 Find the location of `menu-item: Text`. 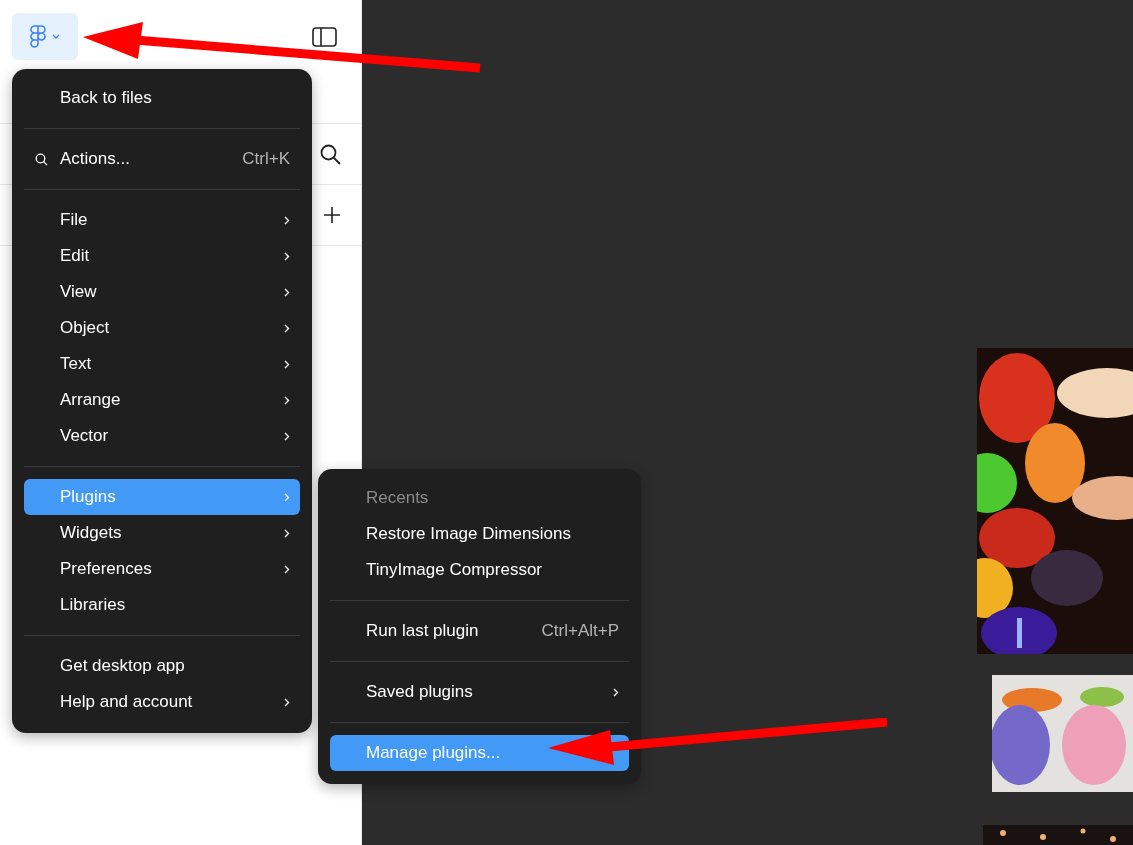

menu-item: Text is located at coordinates (162, 364).